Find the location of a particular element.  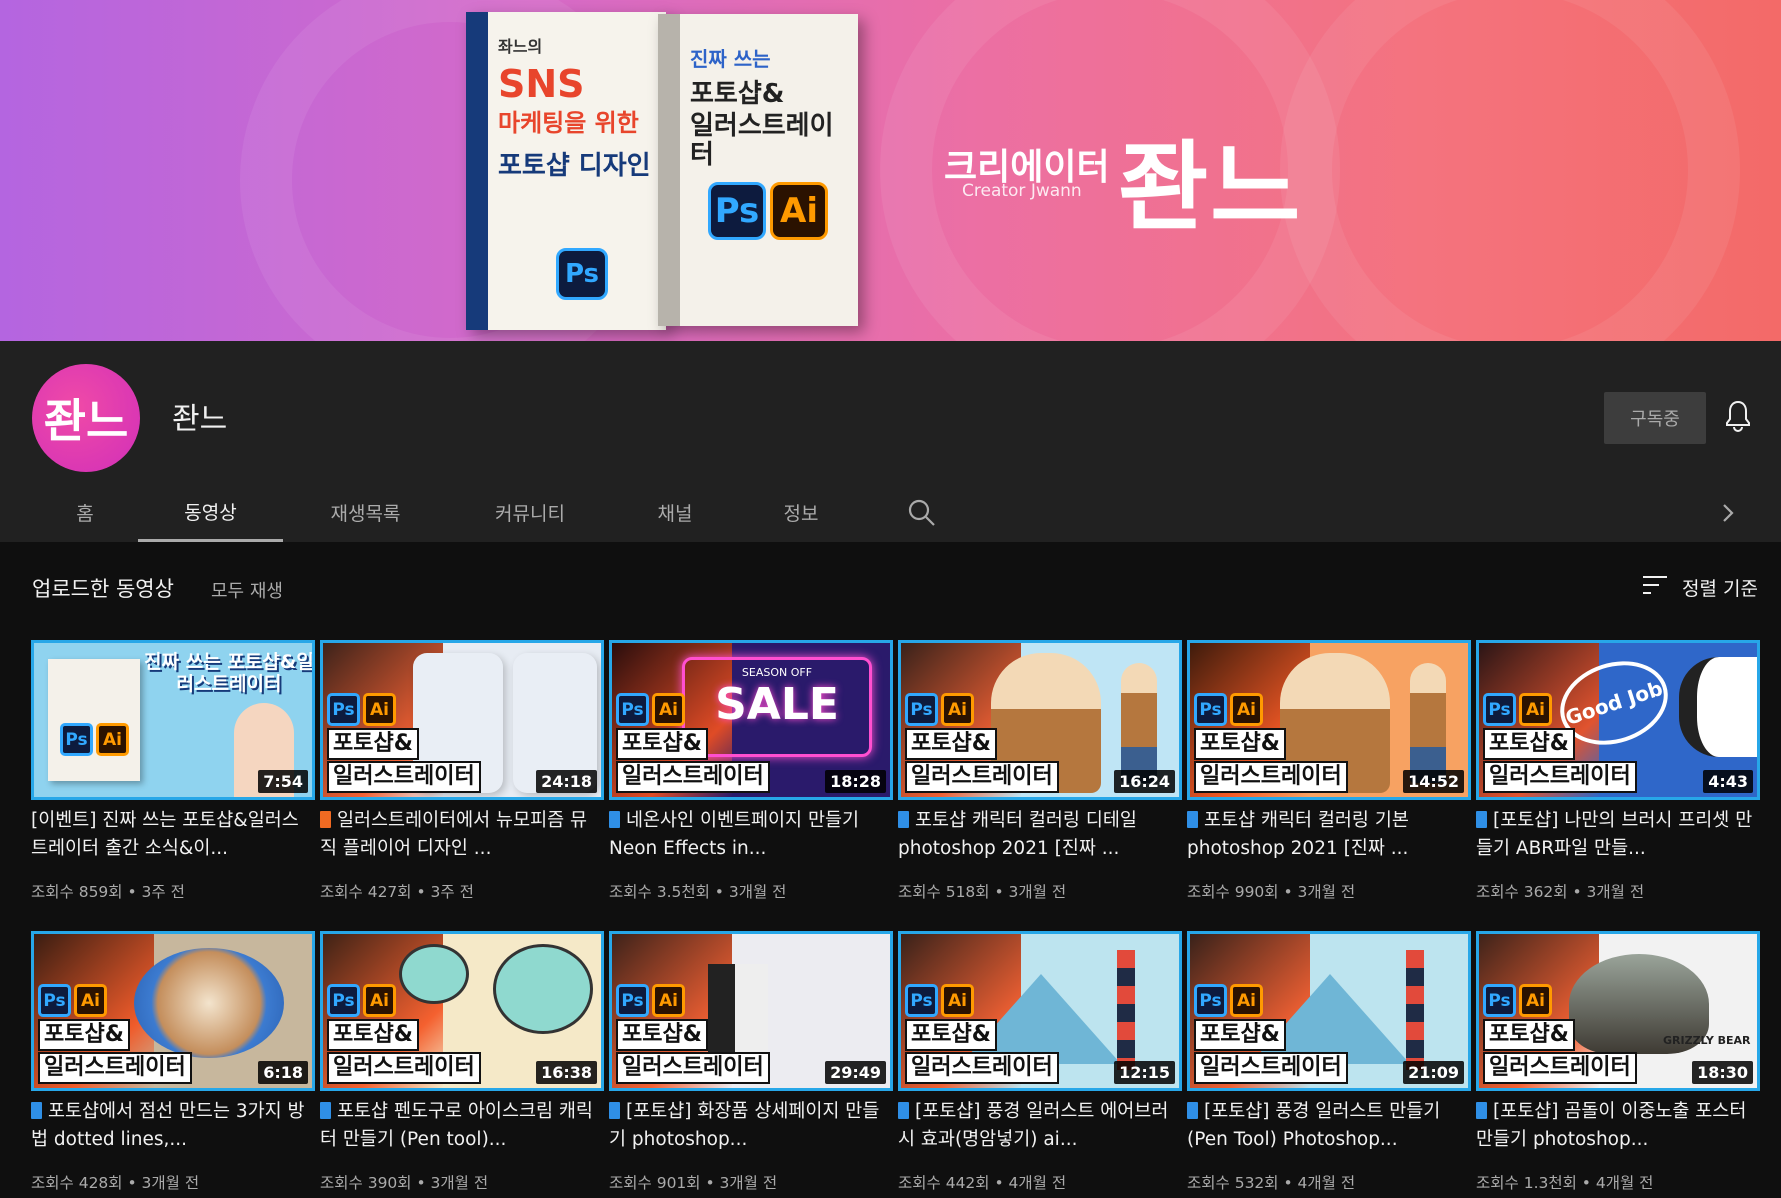

book-title-line: 진짜 쓰는 is located at coordinates (730, 59).